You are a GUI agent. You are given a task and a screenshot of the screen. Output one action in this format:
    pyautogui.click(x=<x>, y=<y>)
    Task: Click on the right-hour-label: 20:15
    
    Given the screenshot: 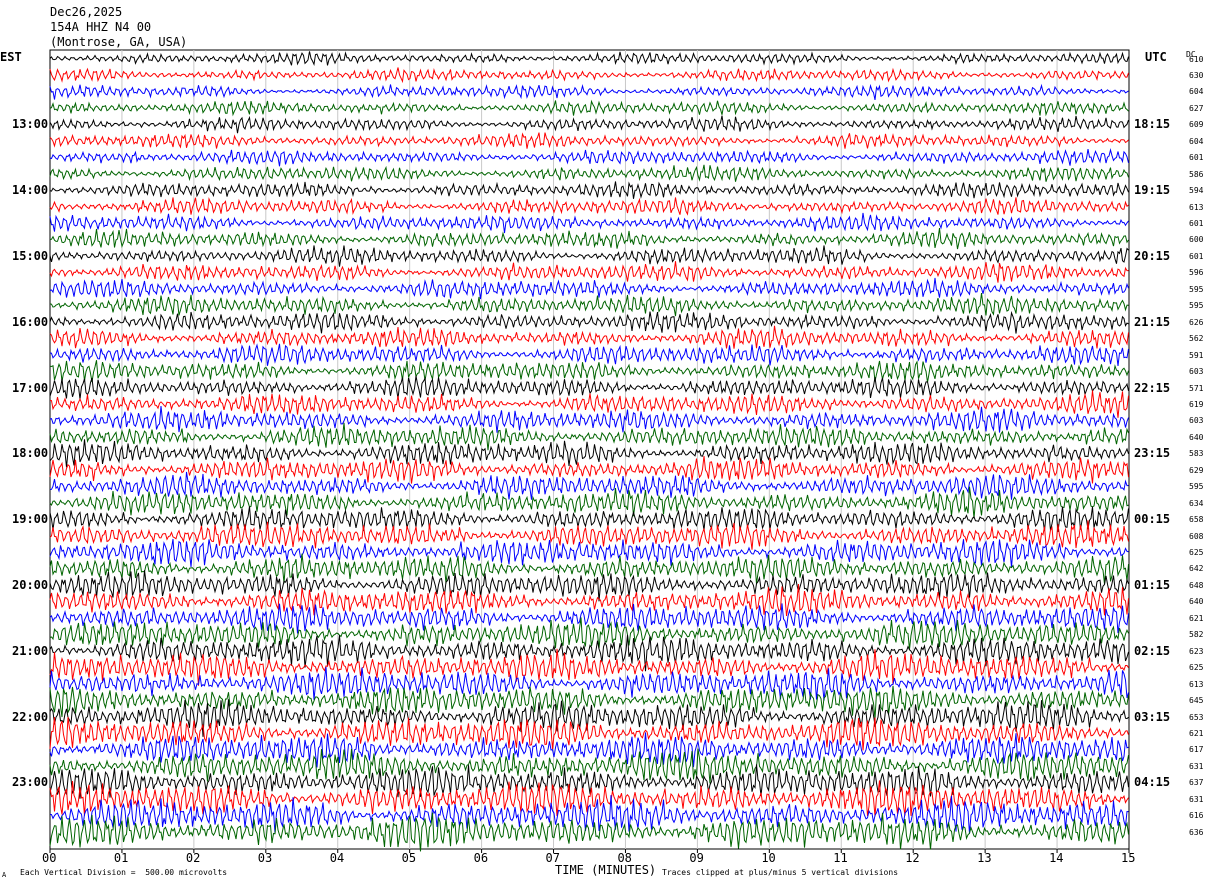 What is the action you would take?
    pyautogui.click(x=1152, y=255)
    